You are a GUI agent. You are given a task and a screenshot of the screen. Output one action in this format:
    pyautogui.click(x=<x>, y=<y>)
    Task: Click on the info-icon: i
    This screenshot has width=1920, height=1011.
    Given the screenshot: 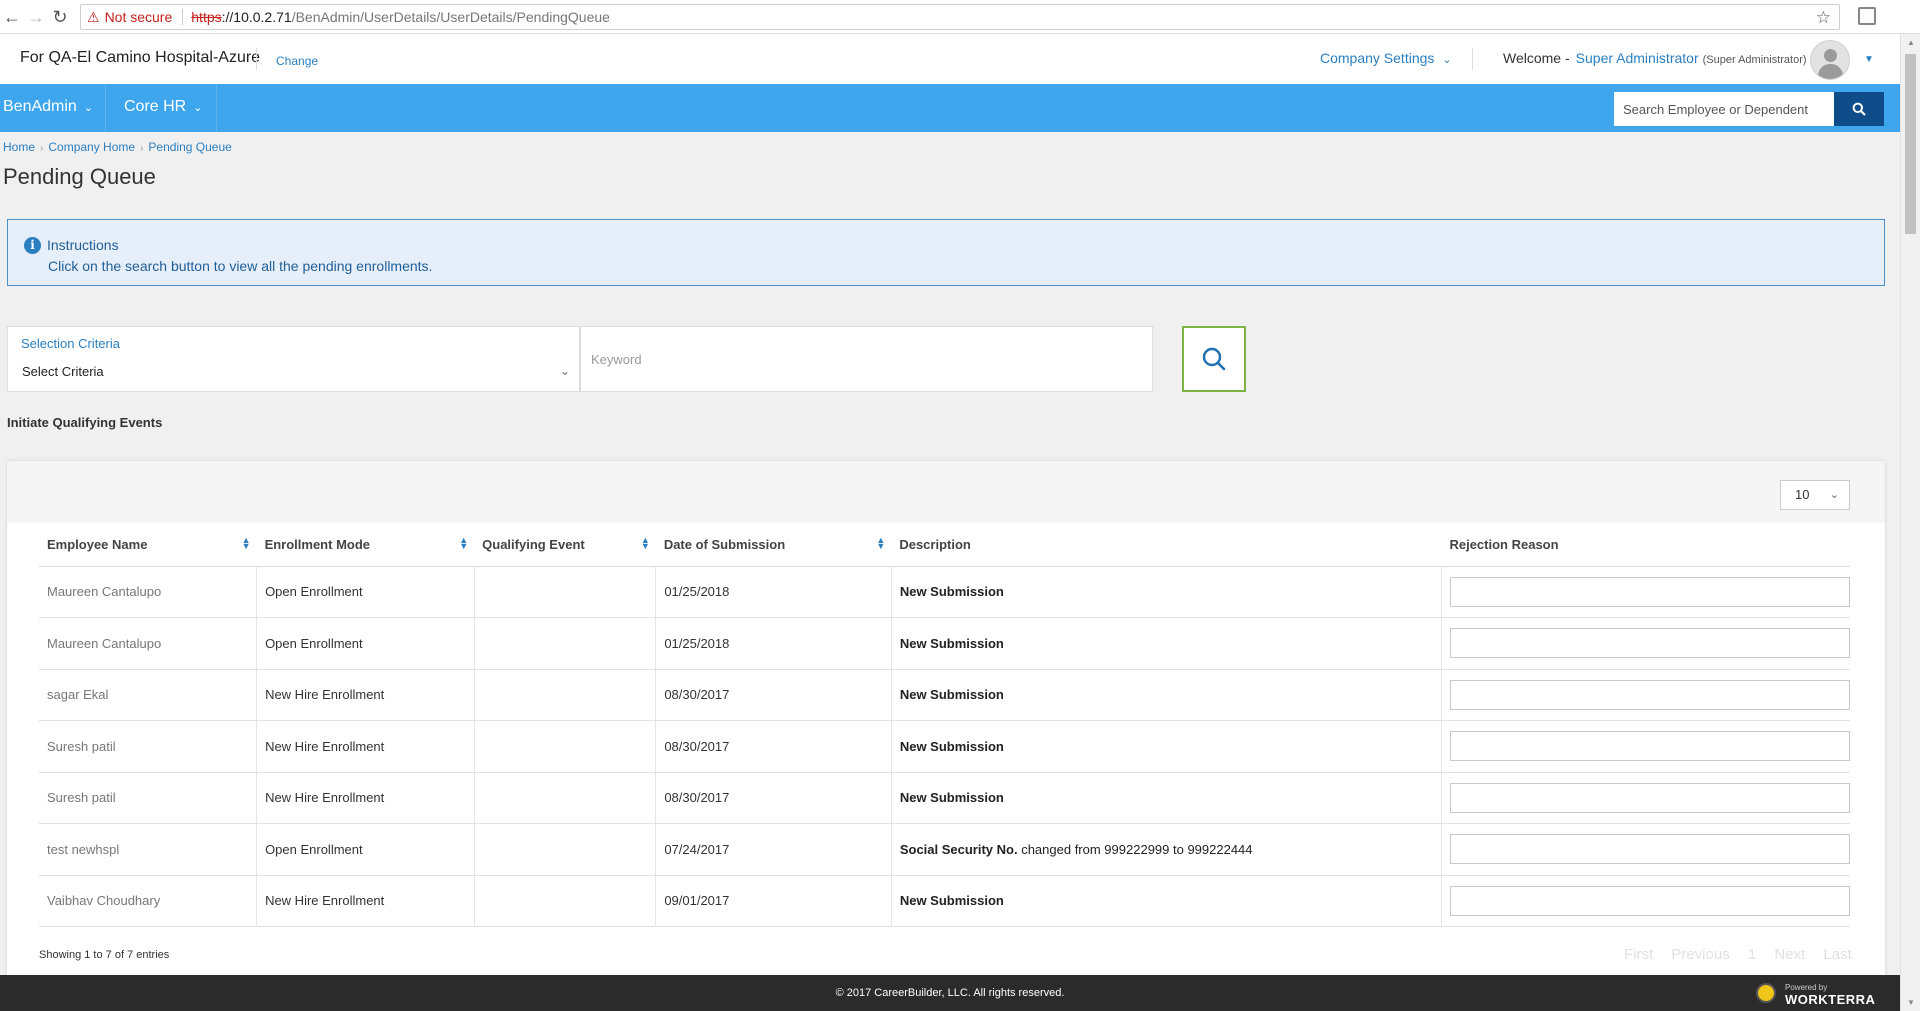 What is the action you would take?
    pyautogui.click(x=32, y=245)
    